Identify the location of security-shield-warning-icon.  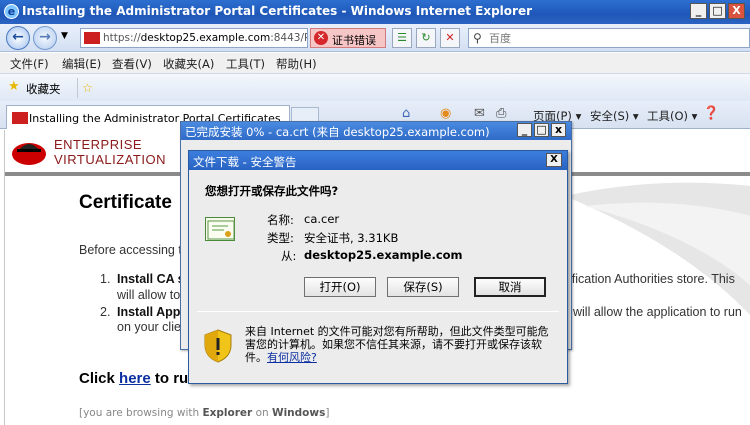
(218, 346).